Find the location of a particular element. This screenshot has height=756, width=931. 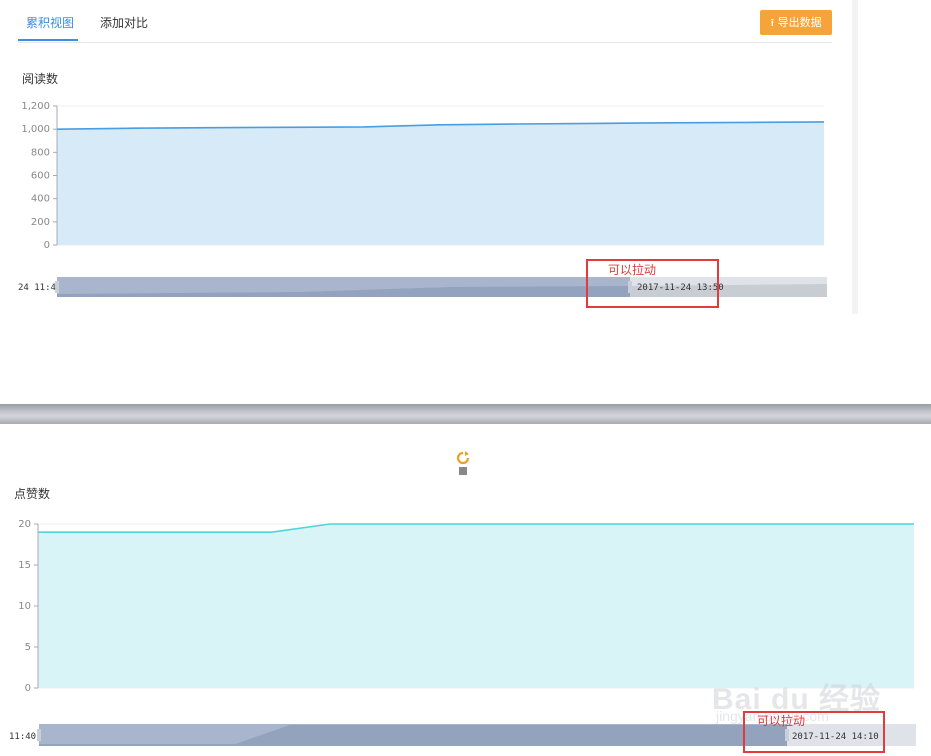

tab-bar: 累积视图 添加对比 is located at coordinates (425, 21).